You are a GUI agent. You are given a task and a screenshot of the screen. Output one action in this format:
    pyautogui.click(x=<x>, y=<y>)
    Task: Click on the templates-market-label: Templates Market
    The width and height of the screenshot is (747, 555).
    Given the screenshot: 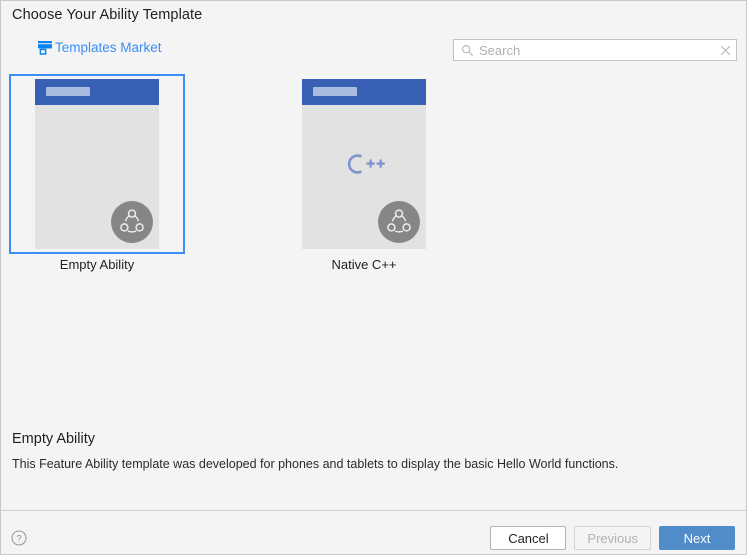 What is the action you would take?
    pyautogui.click(x=108, y=47)
    